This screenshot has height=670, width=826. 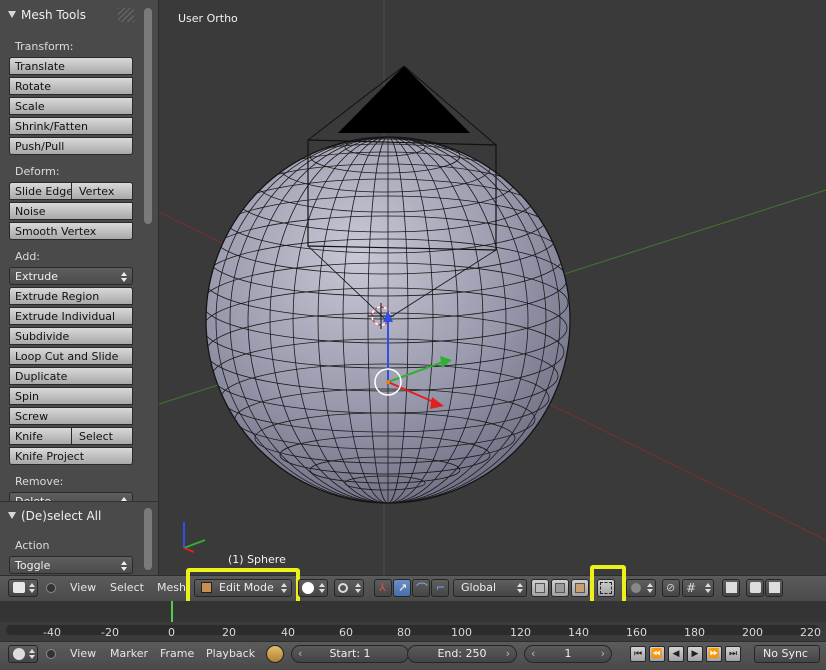 I want to click on smooth-vertex-button: Smooth Vertex, so click(x=71, y=231).